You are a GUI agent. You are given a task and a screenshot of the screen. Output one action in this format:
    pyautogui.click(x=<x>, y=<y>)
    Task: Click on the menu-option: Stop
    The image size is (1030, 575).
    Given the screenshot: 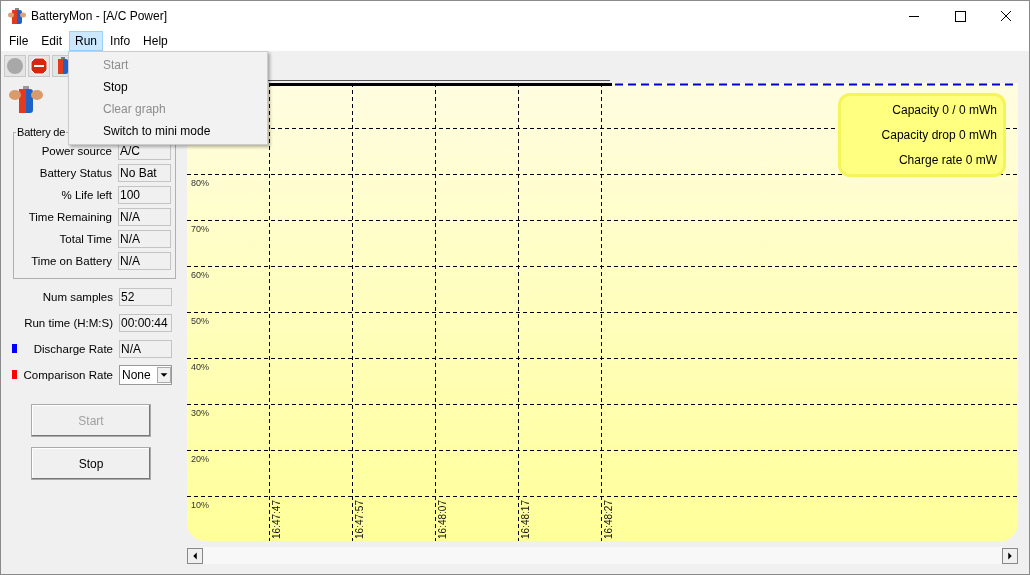 What is the action you would take?
    pyautogui.click(x=168, y=87)
    